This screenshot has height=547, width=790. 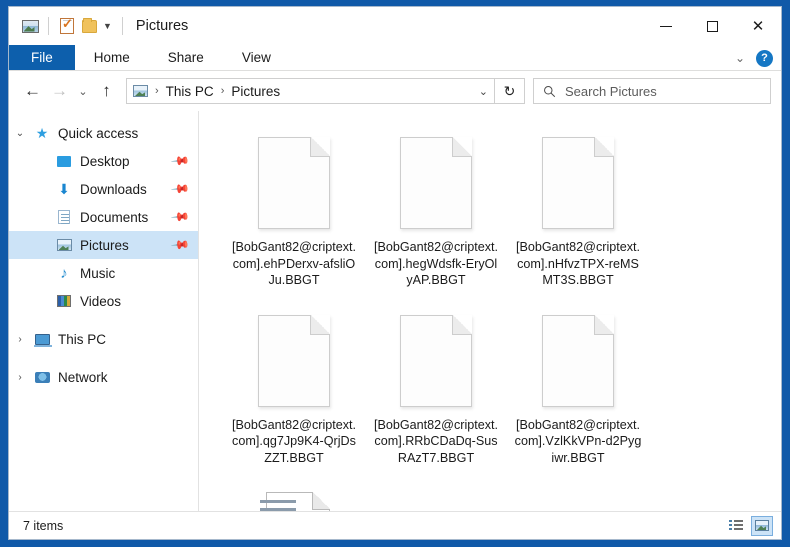 I want to click on breadcrumb-pictures: Pictures, so click(x=255, y=91).